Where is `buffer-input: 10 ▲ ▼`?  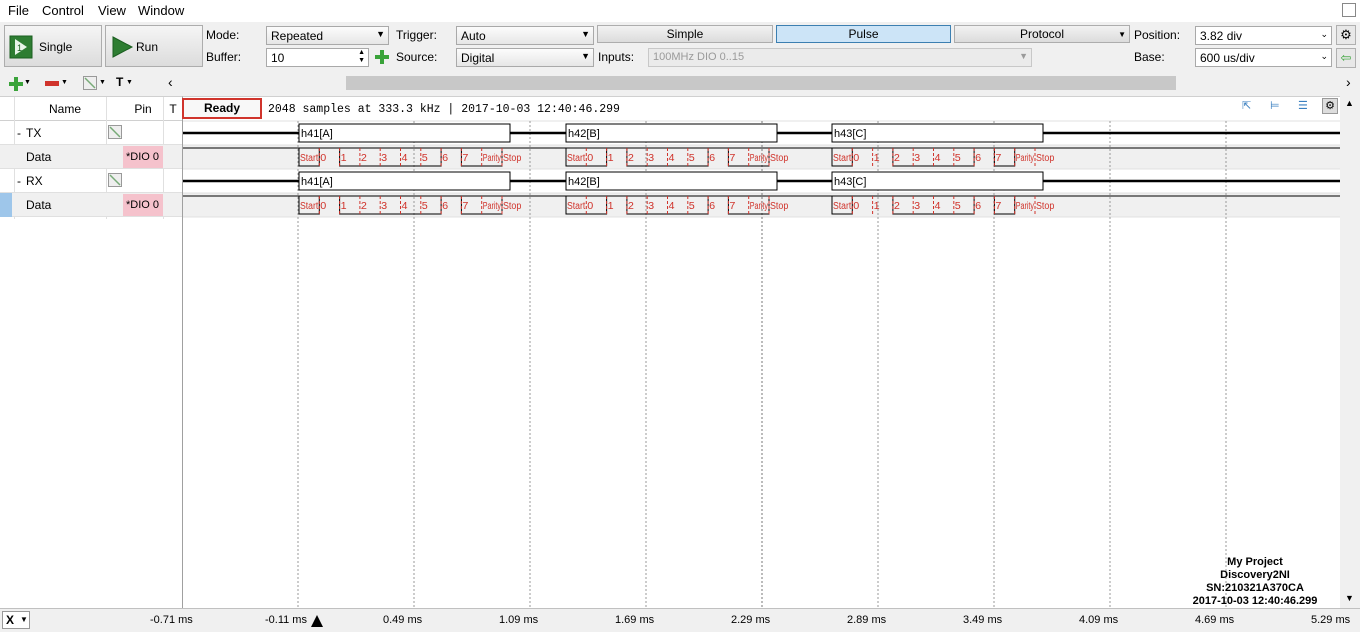 buffer-input: 10 ▲ ▼ is located at coordinates (317, 57).